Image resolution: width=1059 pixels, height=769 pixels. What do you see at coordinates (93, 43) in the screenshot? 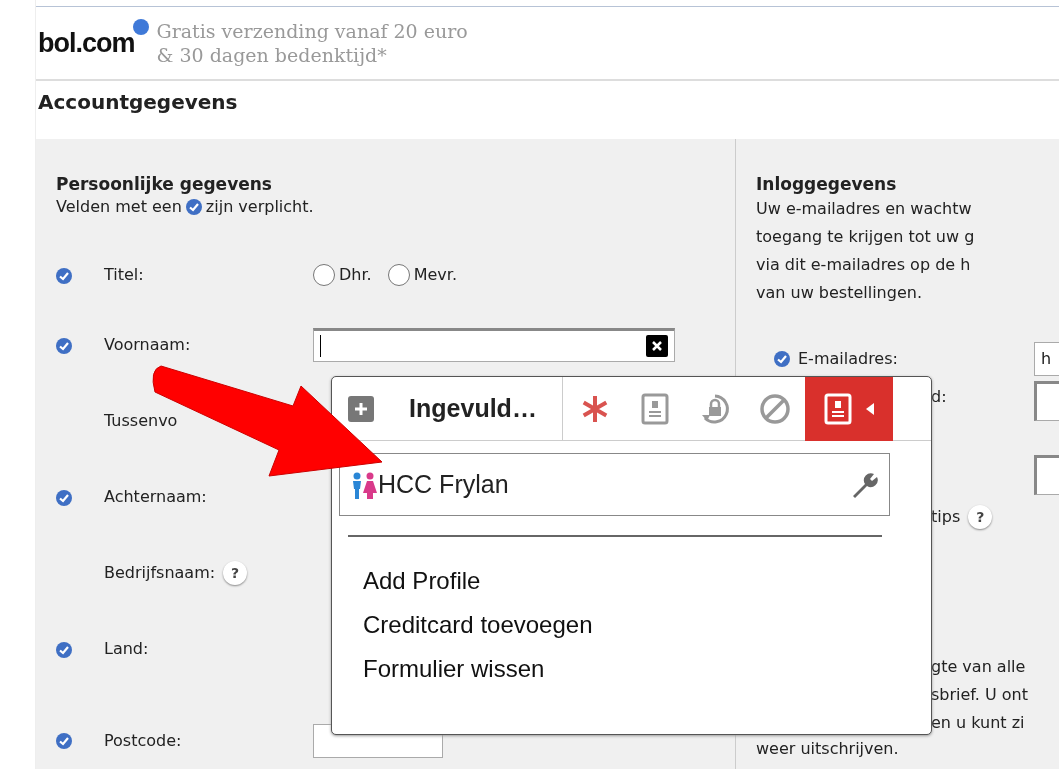
I see `logo: bol.com` at bounding box center [93, 43].